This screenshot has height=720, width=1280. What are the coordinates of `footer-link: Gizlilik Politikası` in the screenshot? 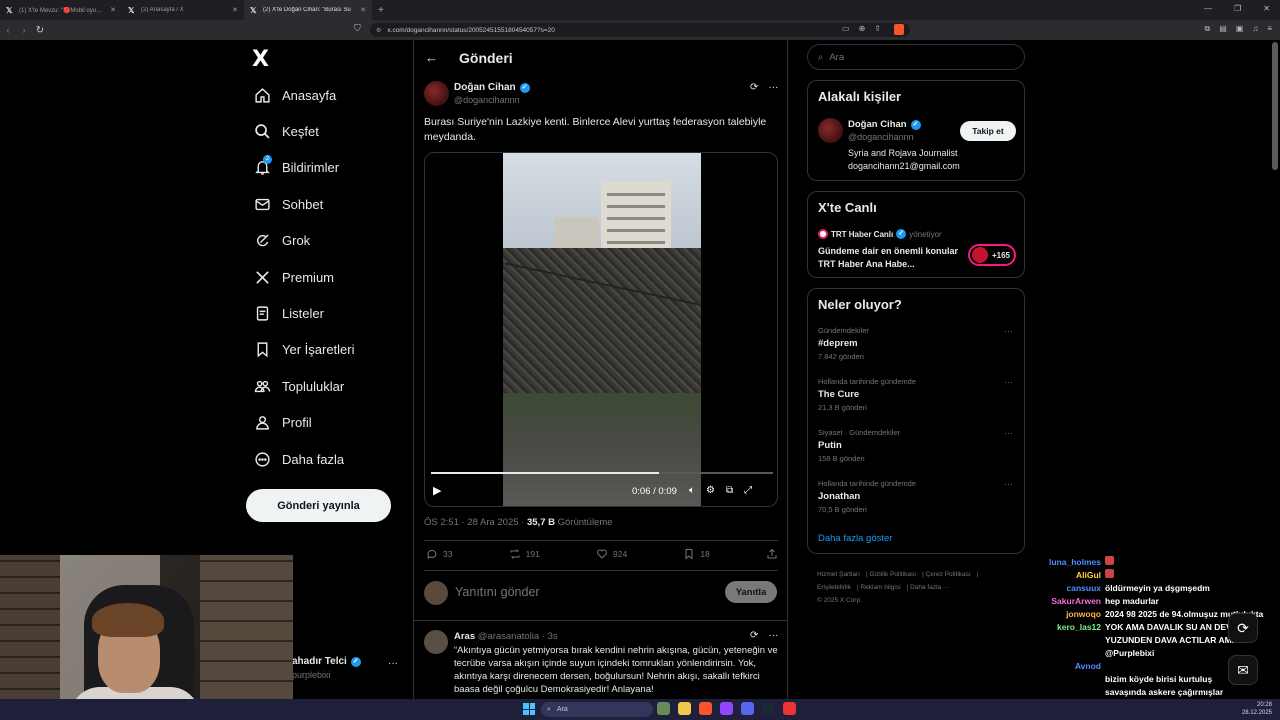 It's located at (892, 574).